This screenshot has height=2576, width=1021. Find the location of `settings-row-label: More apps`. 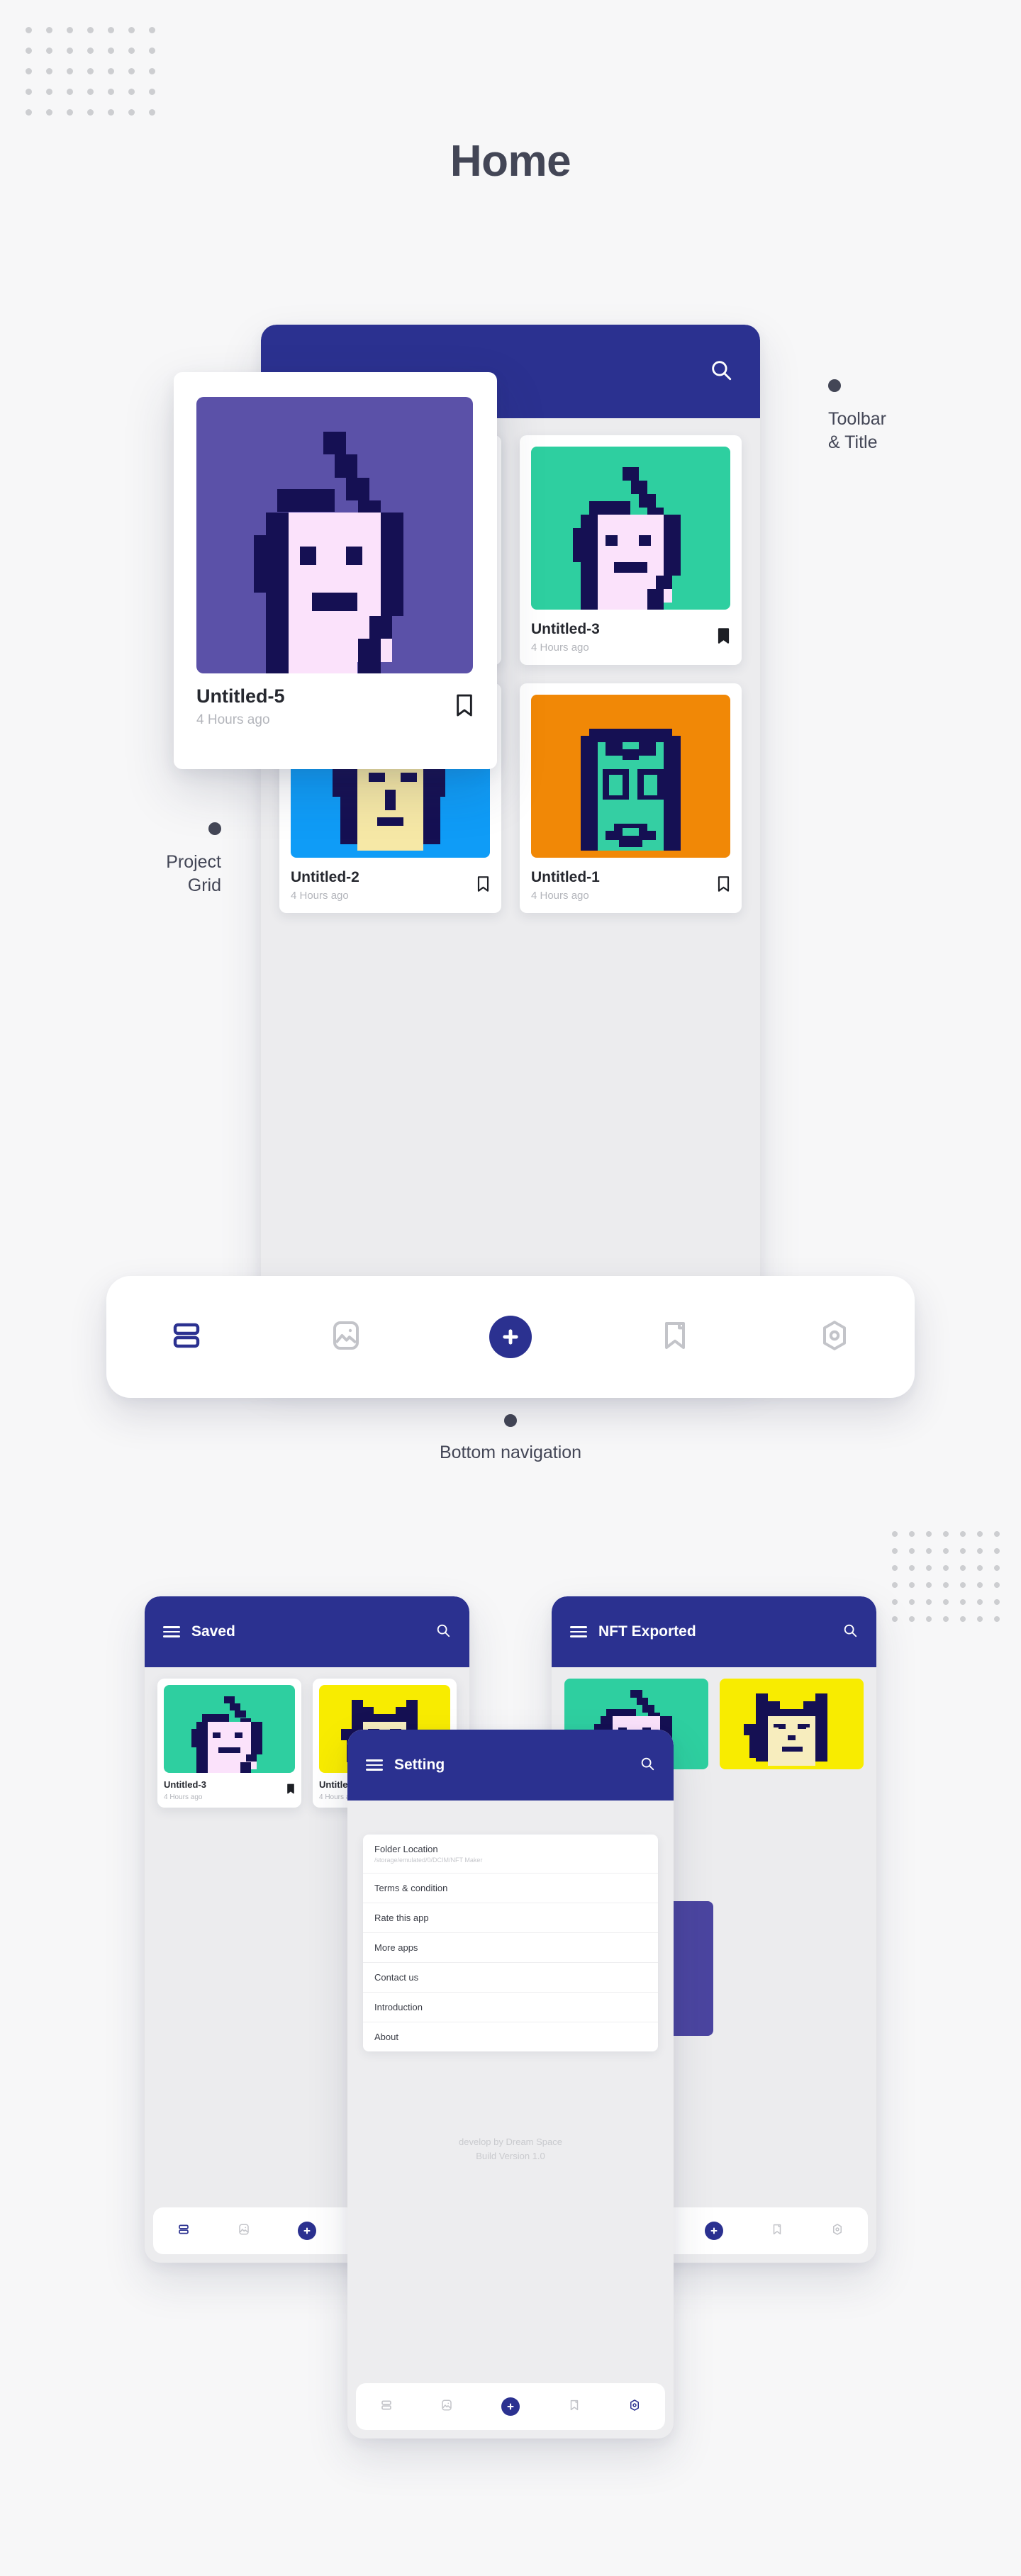

settings-row-label: More apps is located at coordinates (396, 1947).